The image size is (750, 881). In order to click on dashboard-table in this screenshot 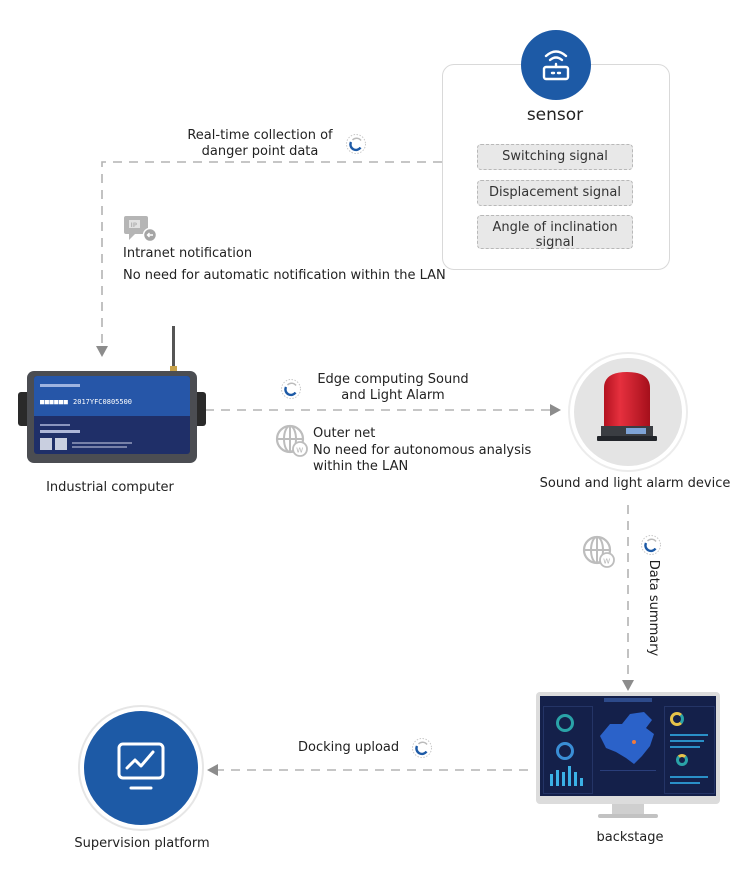, I will do `click(628, 781)`.